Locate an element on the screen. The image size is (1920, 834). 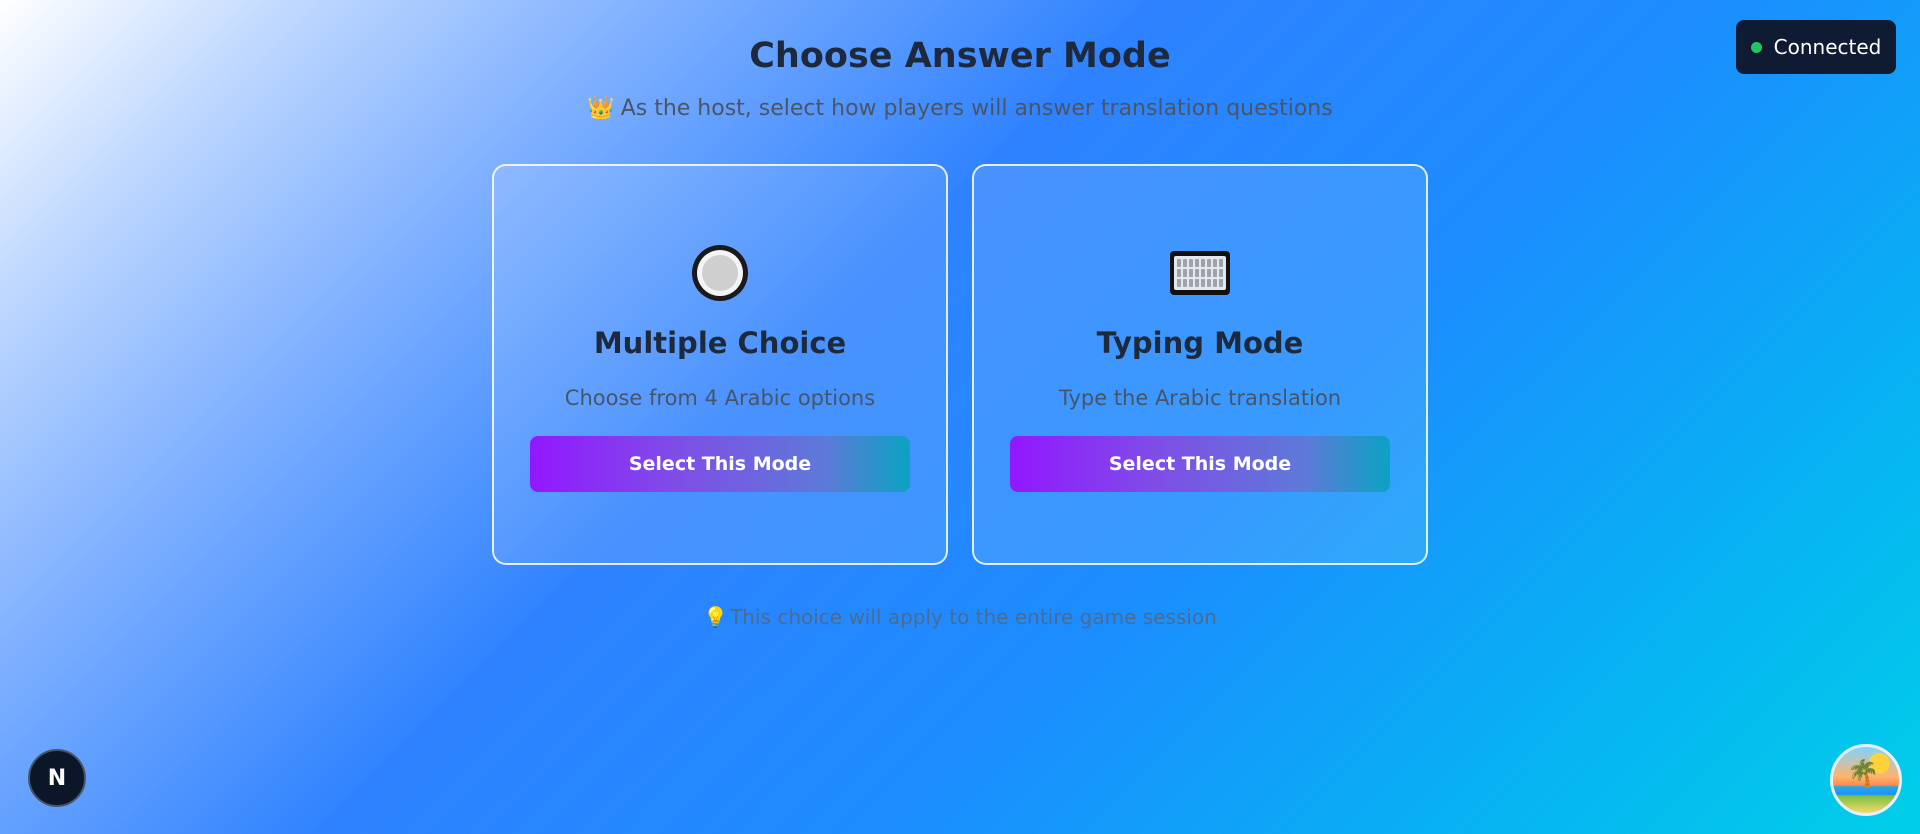
card-title: Multiple Choice is located at coordinates (720, 343).